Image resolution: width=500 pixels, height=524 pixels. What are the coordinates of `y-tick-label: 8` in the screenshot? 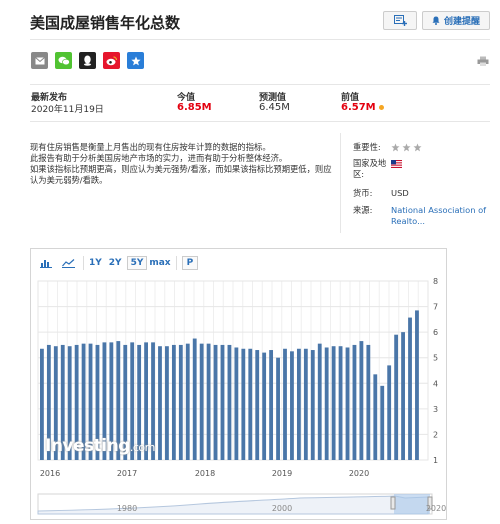 It's located at (435, 281).